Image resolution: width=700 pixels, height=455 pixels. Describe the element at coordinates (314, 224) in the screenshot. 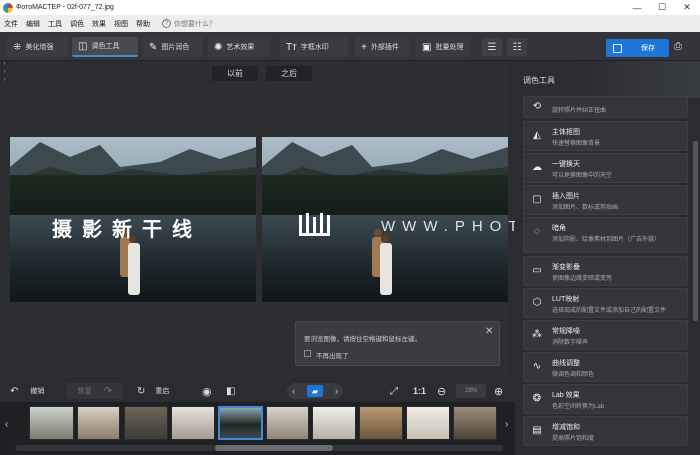

I see `watermark-logo-icon` at that location.